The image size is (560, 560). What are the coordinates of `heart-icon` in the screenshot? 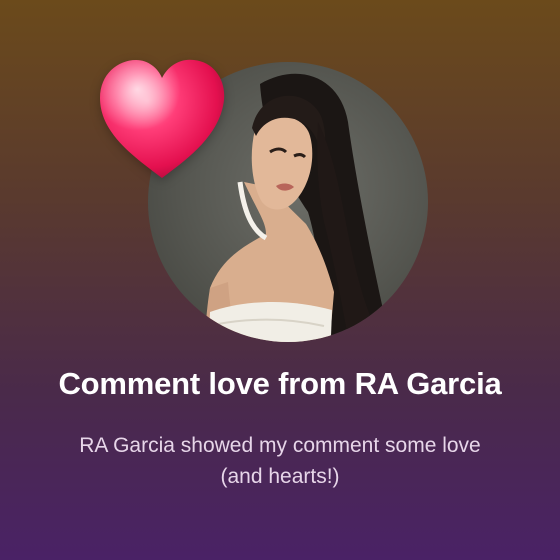 It's located at (162, 118).